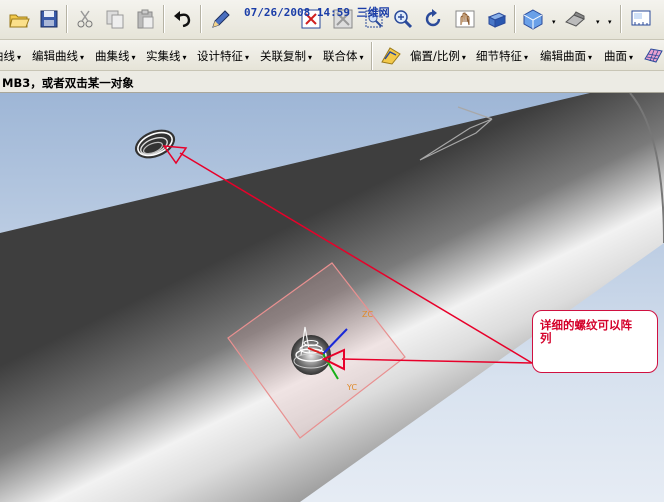 The image size is (664, 502). What do you see at coordinates (317, 12) in the screenshot?
I see `timestamp-watermark: 07/26/2008 14:59 三维网` at bounding box center [317, 12].